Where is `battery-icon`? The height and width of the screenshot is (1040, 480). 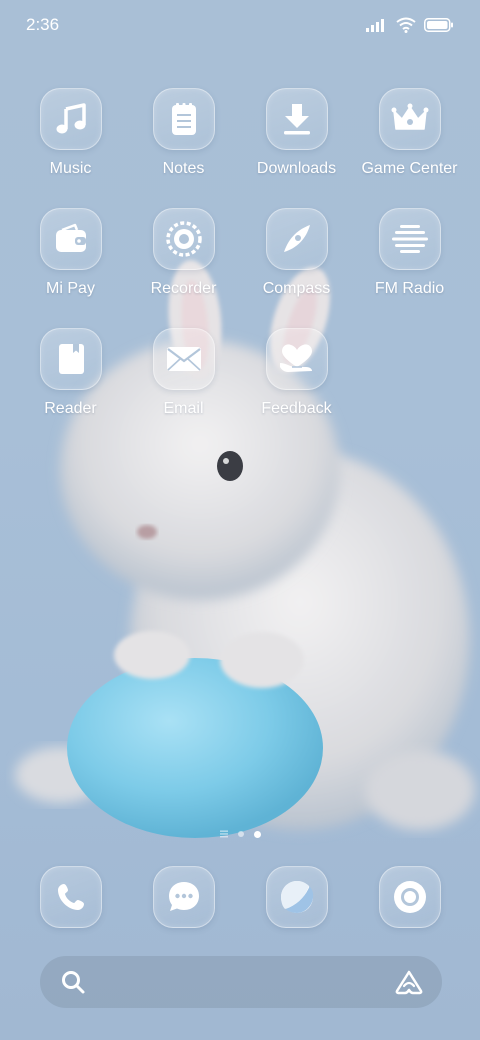
battery-icon is located at coordinates (438, 25).